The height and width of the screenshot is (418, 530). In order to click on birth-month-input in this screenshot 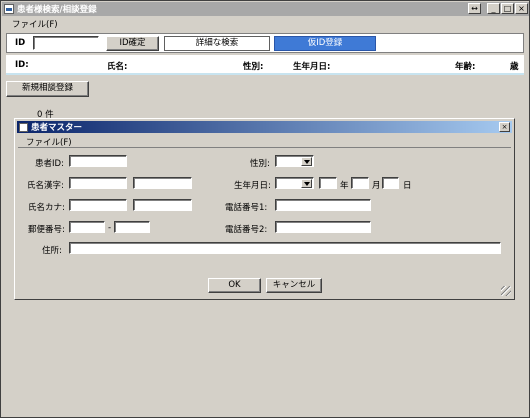, I will do `click(360, 183)`.